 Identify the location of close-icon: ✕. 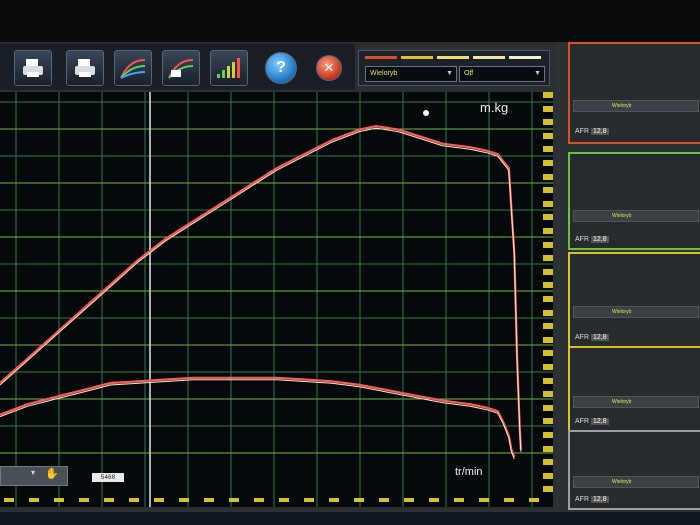
(329, 67).